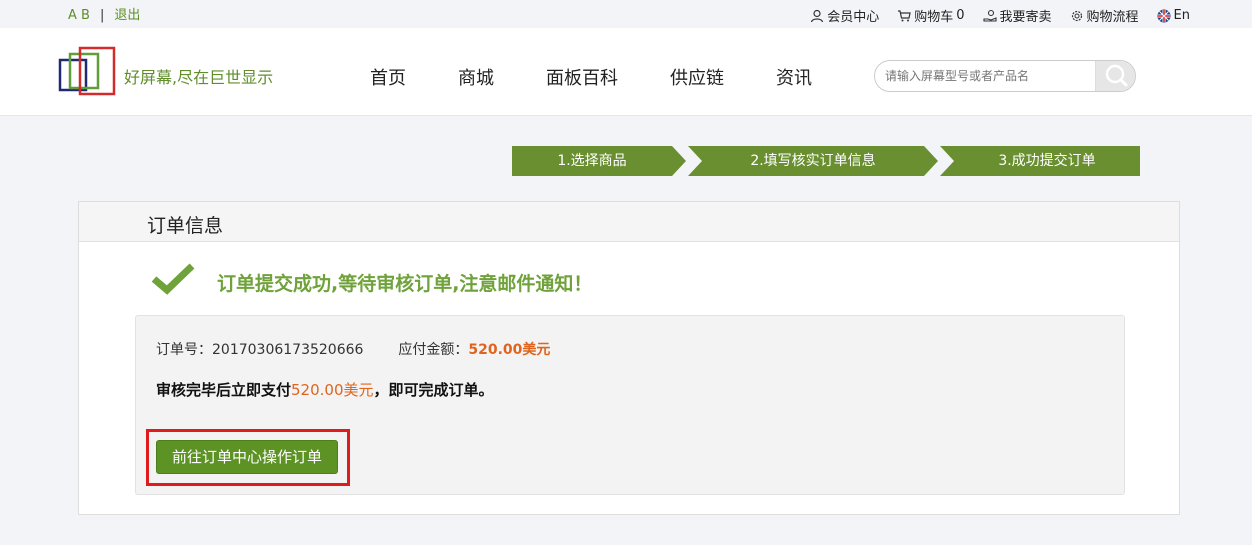 The image size is (1252, 545). Describe the element at coordinates (817, 15) in the screenshot. I see `user-icon` at that location.